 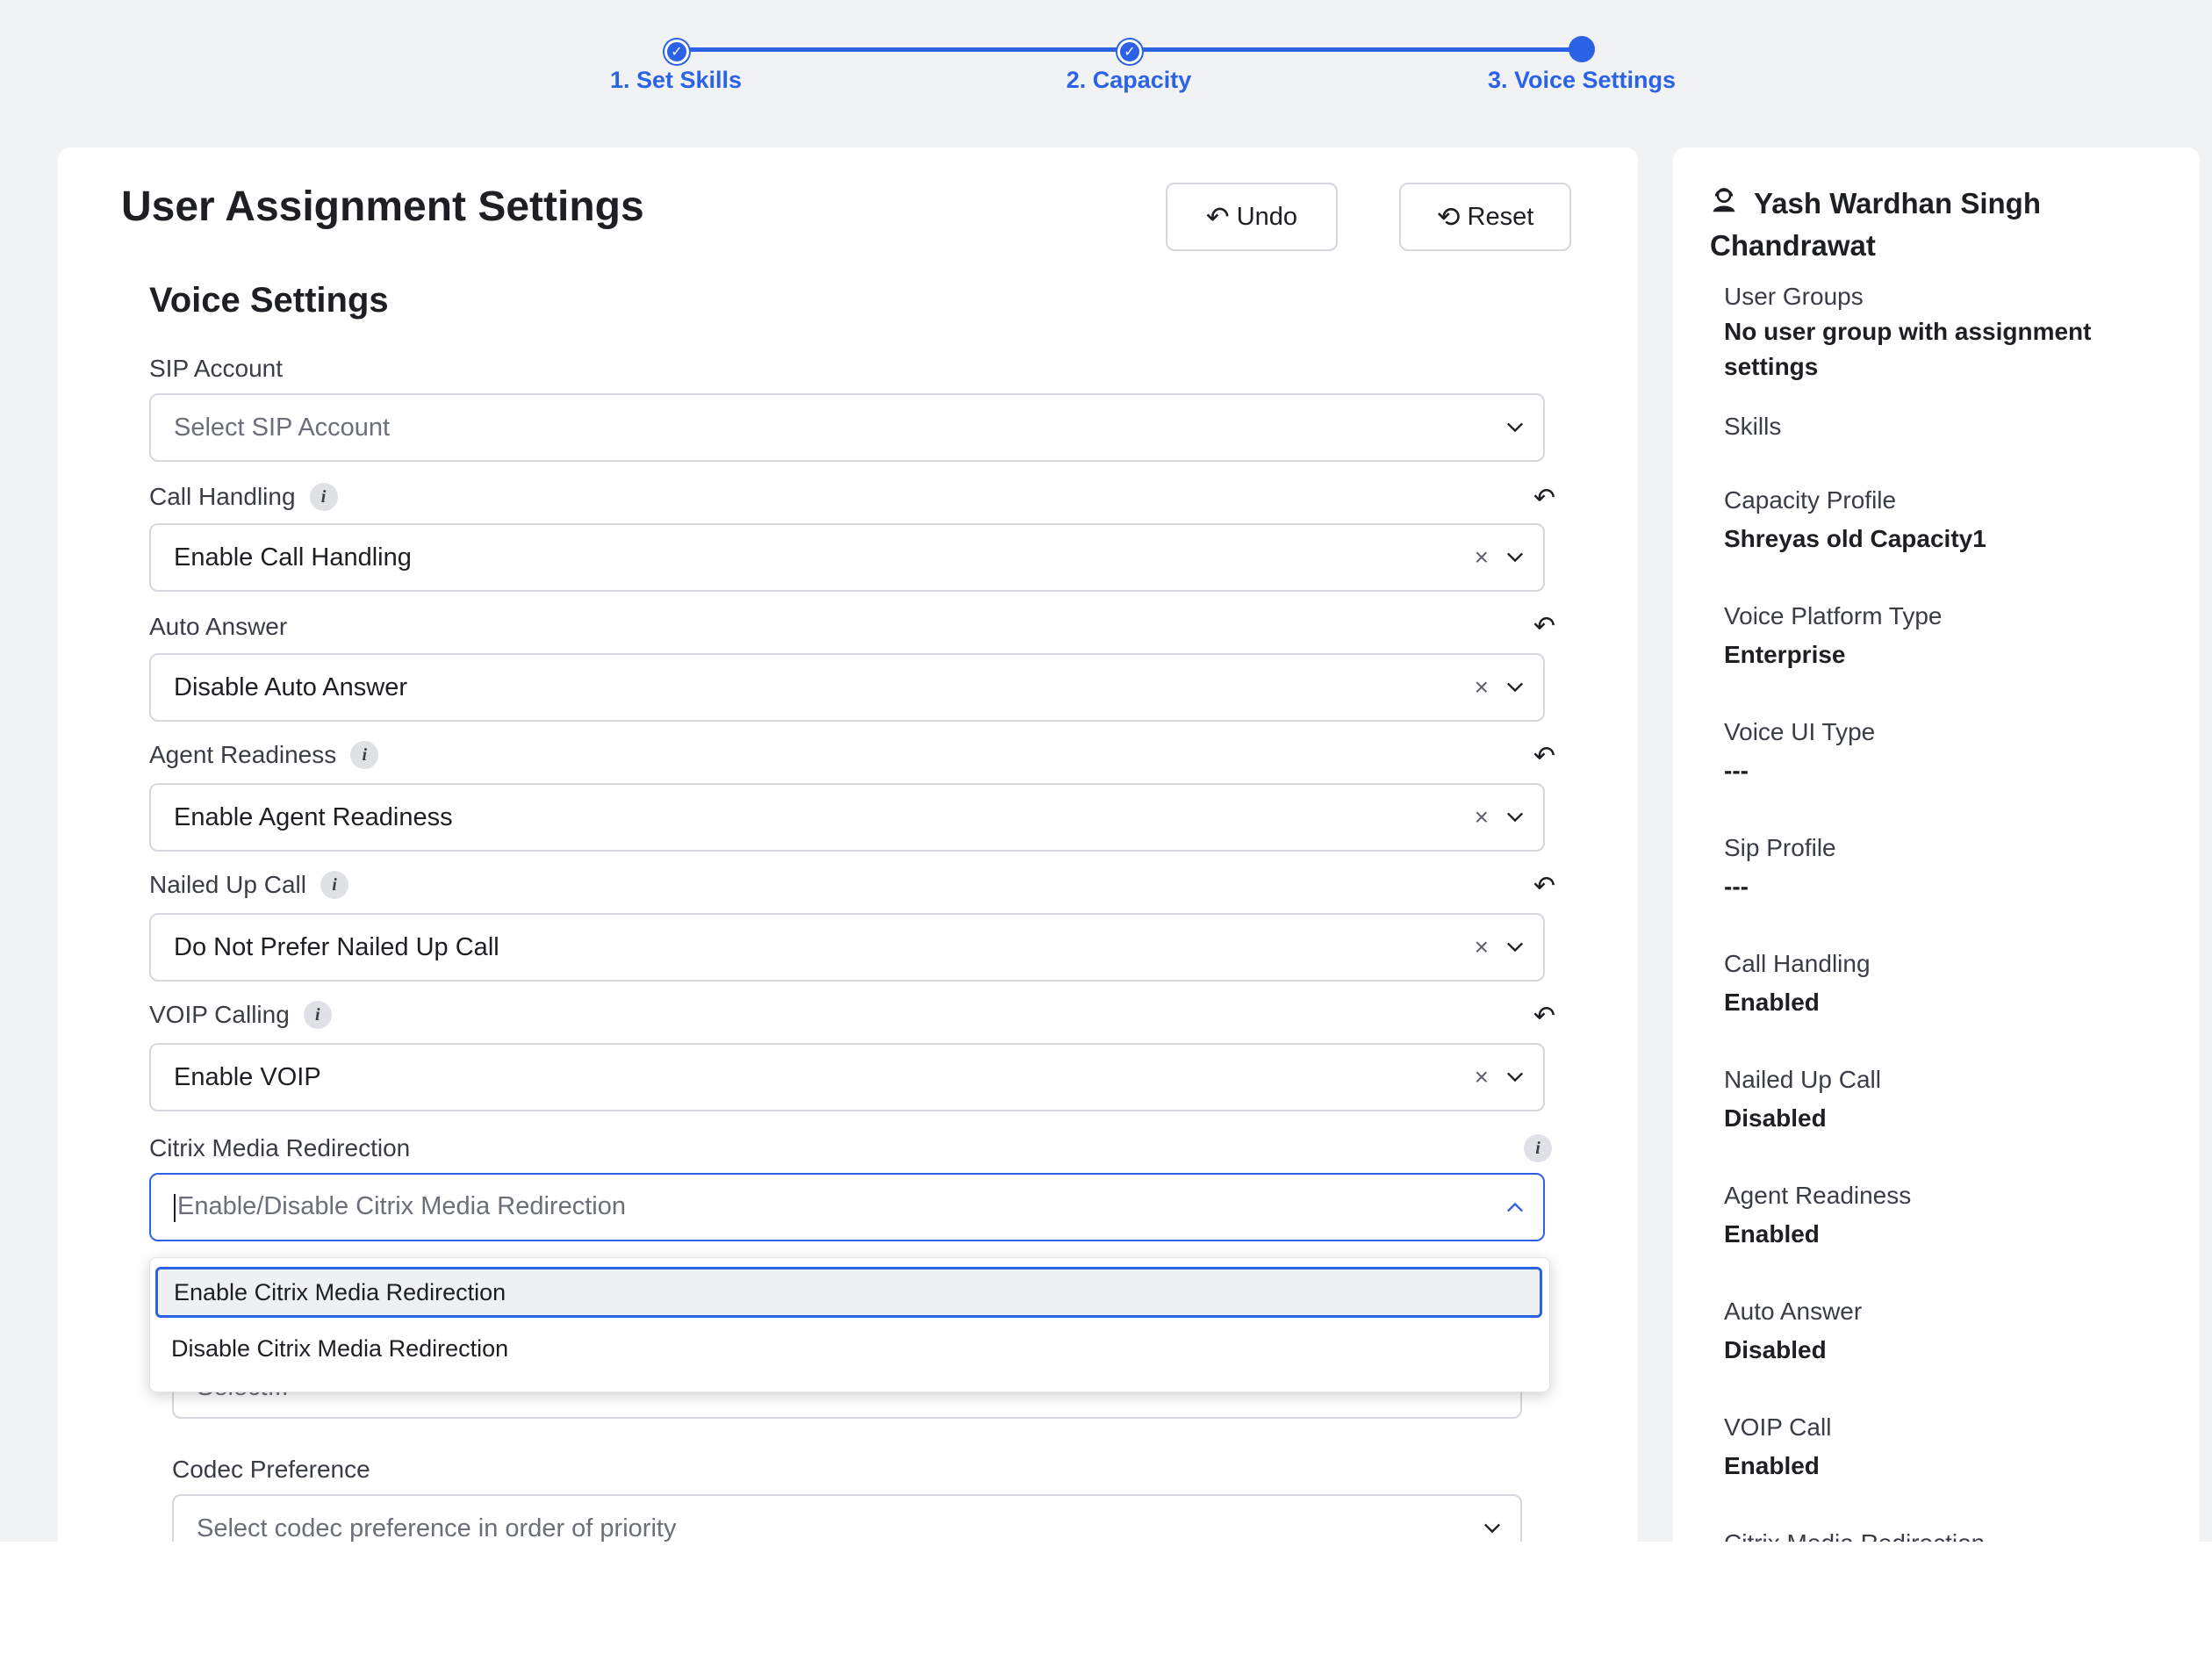 I want to click on voip-calling-select: Enable VOIP ×, so click(x=847, y=1077).